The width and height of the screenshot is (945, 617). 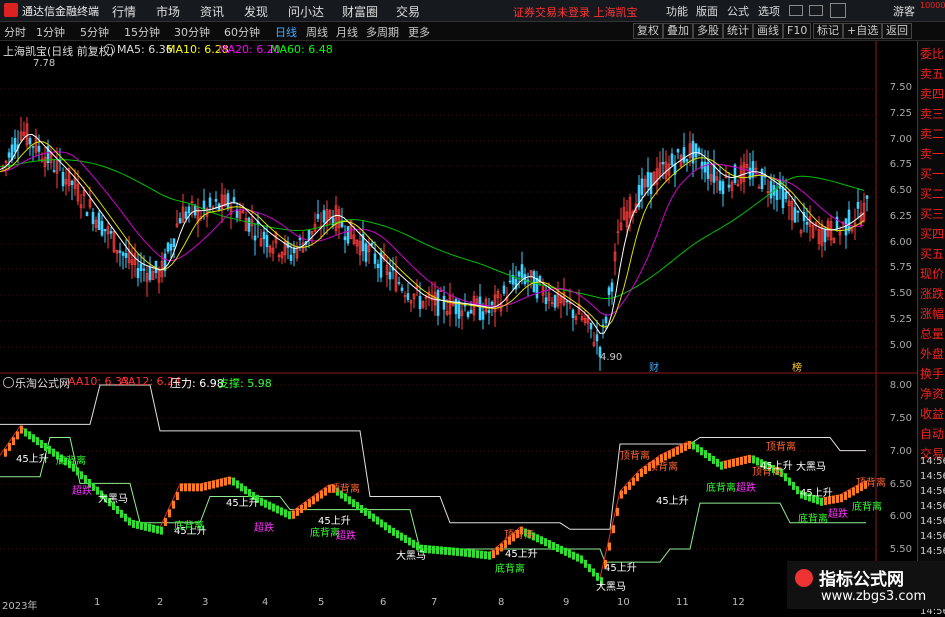 I want to click on period-timeshare: 分时, so click(x=15, y=32).